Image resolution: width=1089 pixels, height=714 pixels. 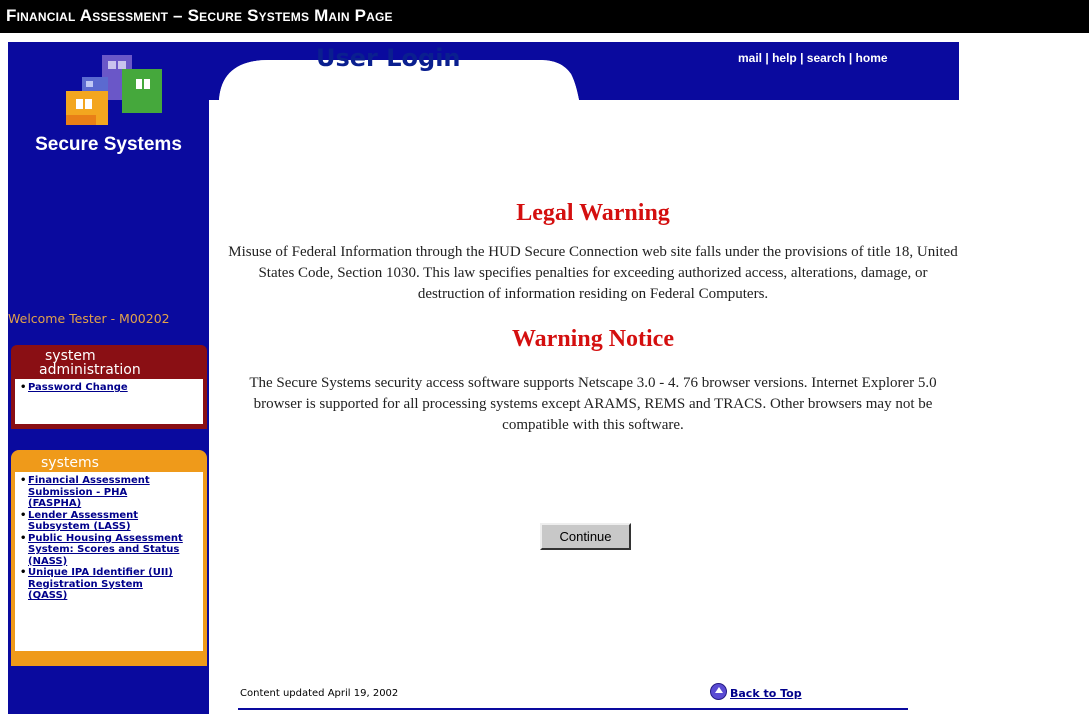 I want to click on warning-notice-heading: Warning Notice, so click(x=593, y=339).